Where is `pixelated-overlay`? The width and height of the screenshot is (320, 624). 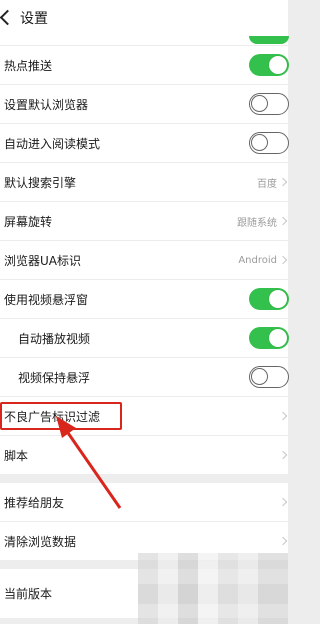 pixelated-overlay is located at coordinates (213, 588).